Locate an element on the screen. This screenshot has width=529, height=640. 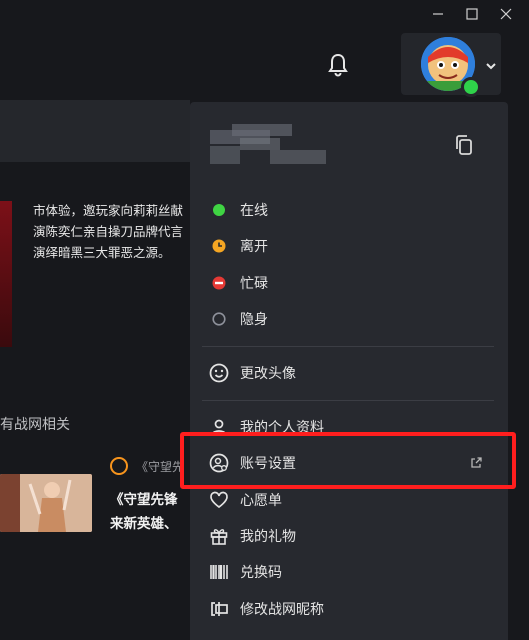
heart-icon is located at coordinates (219, 500).